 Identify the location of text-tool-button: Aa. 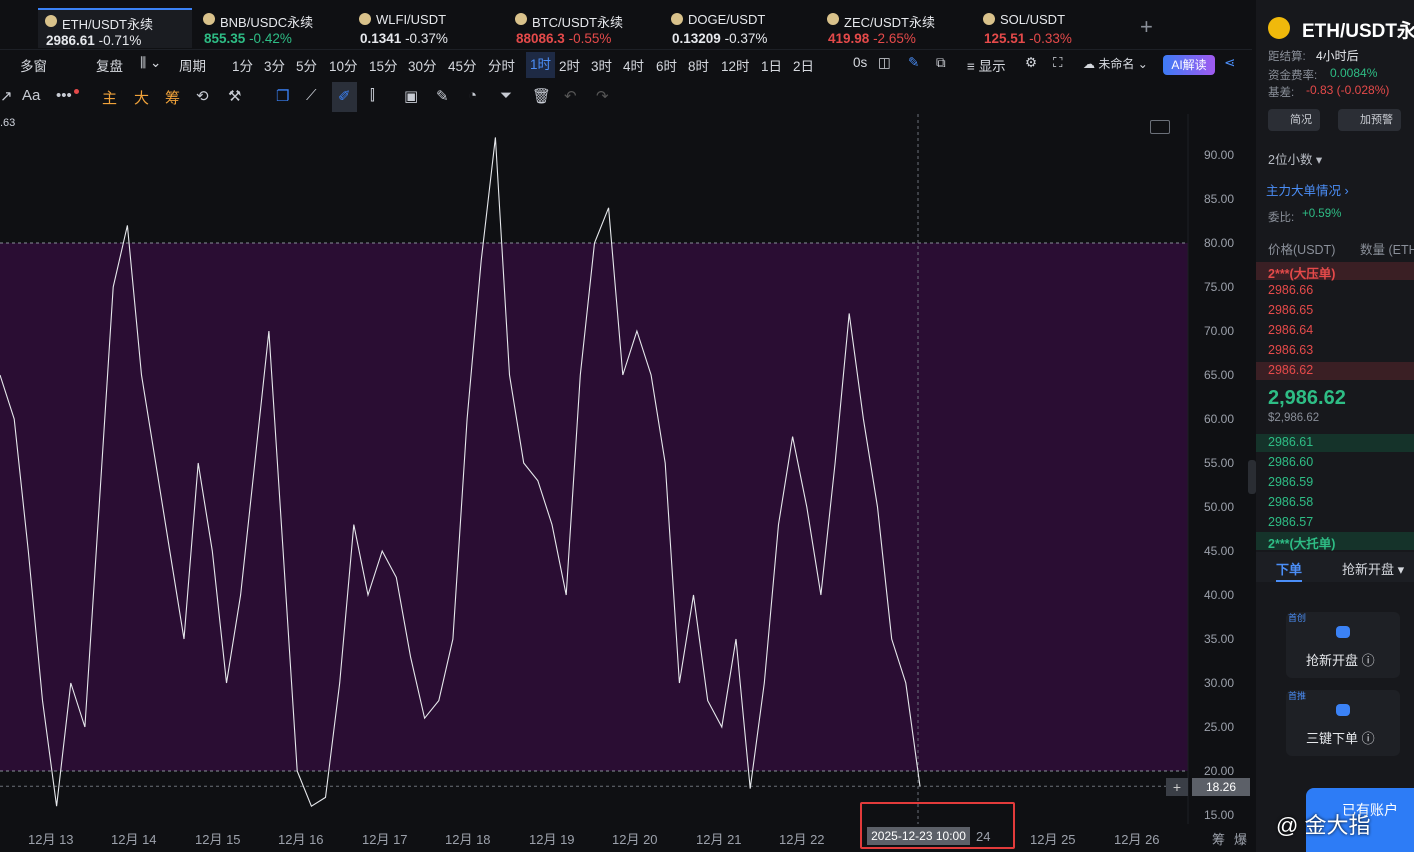
(31, 95).